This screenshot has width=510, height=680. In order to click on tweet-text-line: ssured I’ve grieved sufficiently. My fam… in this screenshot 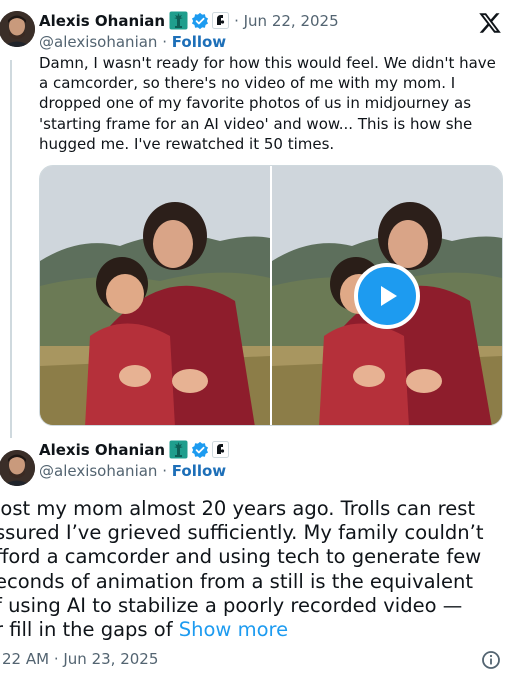, I will do `click(242, 533)`.